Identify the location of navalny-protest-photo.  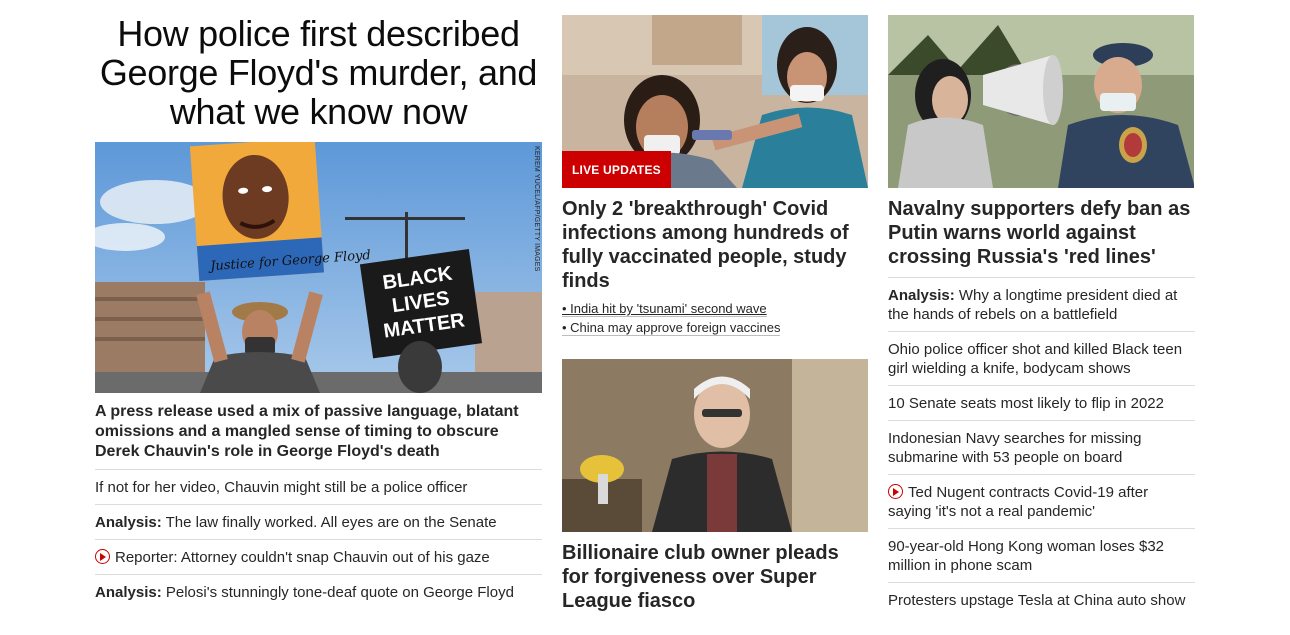
(1041, 101).